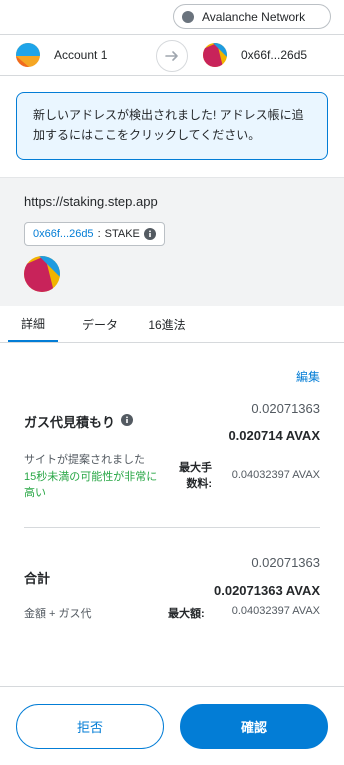  What do you see at coordinates (122, 234) in the screenshot?
I see `method-name: STAKE` at bounding box center [122, 234].